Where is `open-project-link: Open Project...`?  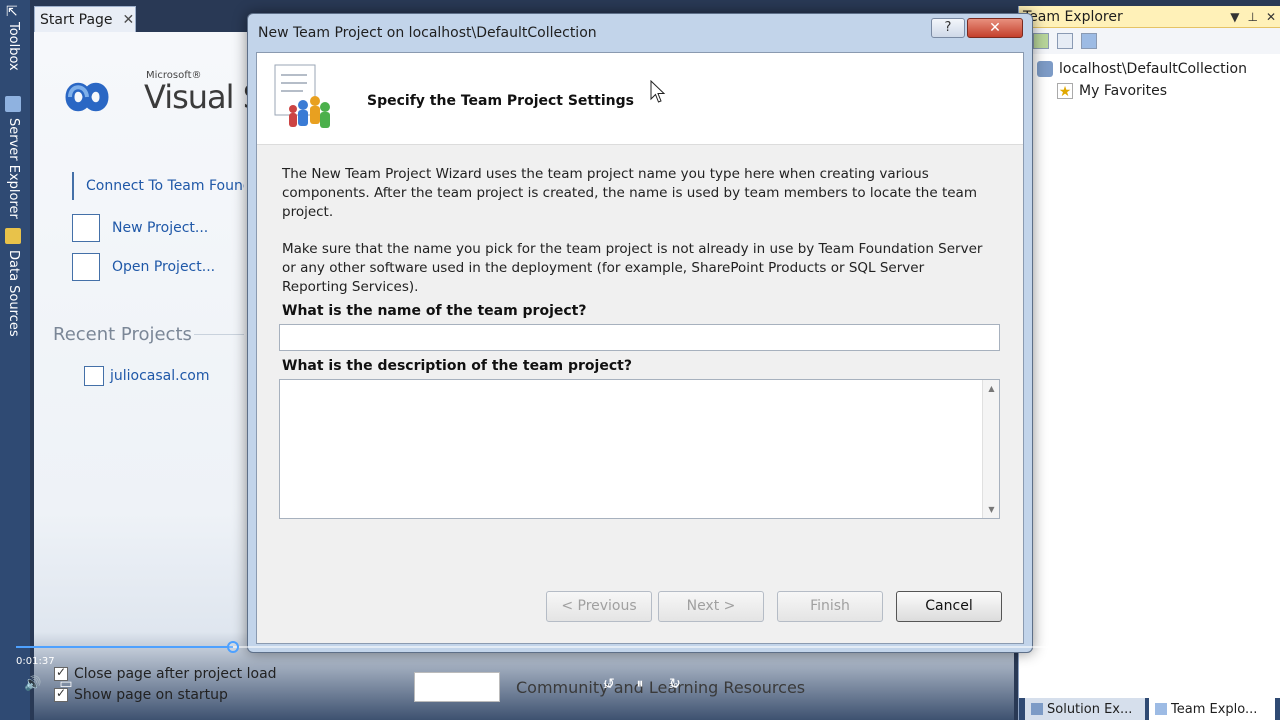 open-project-link: Open Project... is located at coordinates (143, 267).